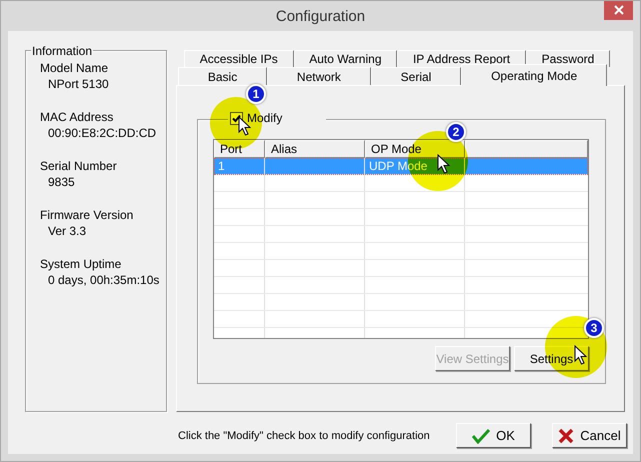  Describe the element at coordinates (223, 76) in the screenshot. I see `tab: Basic` at that location.